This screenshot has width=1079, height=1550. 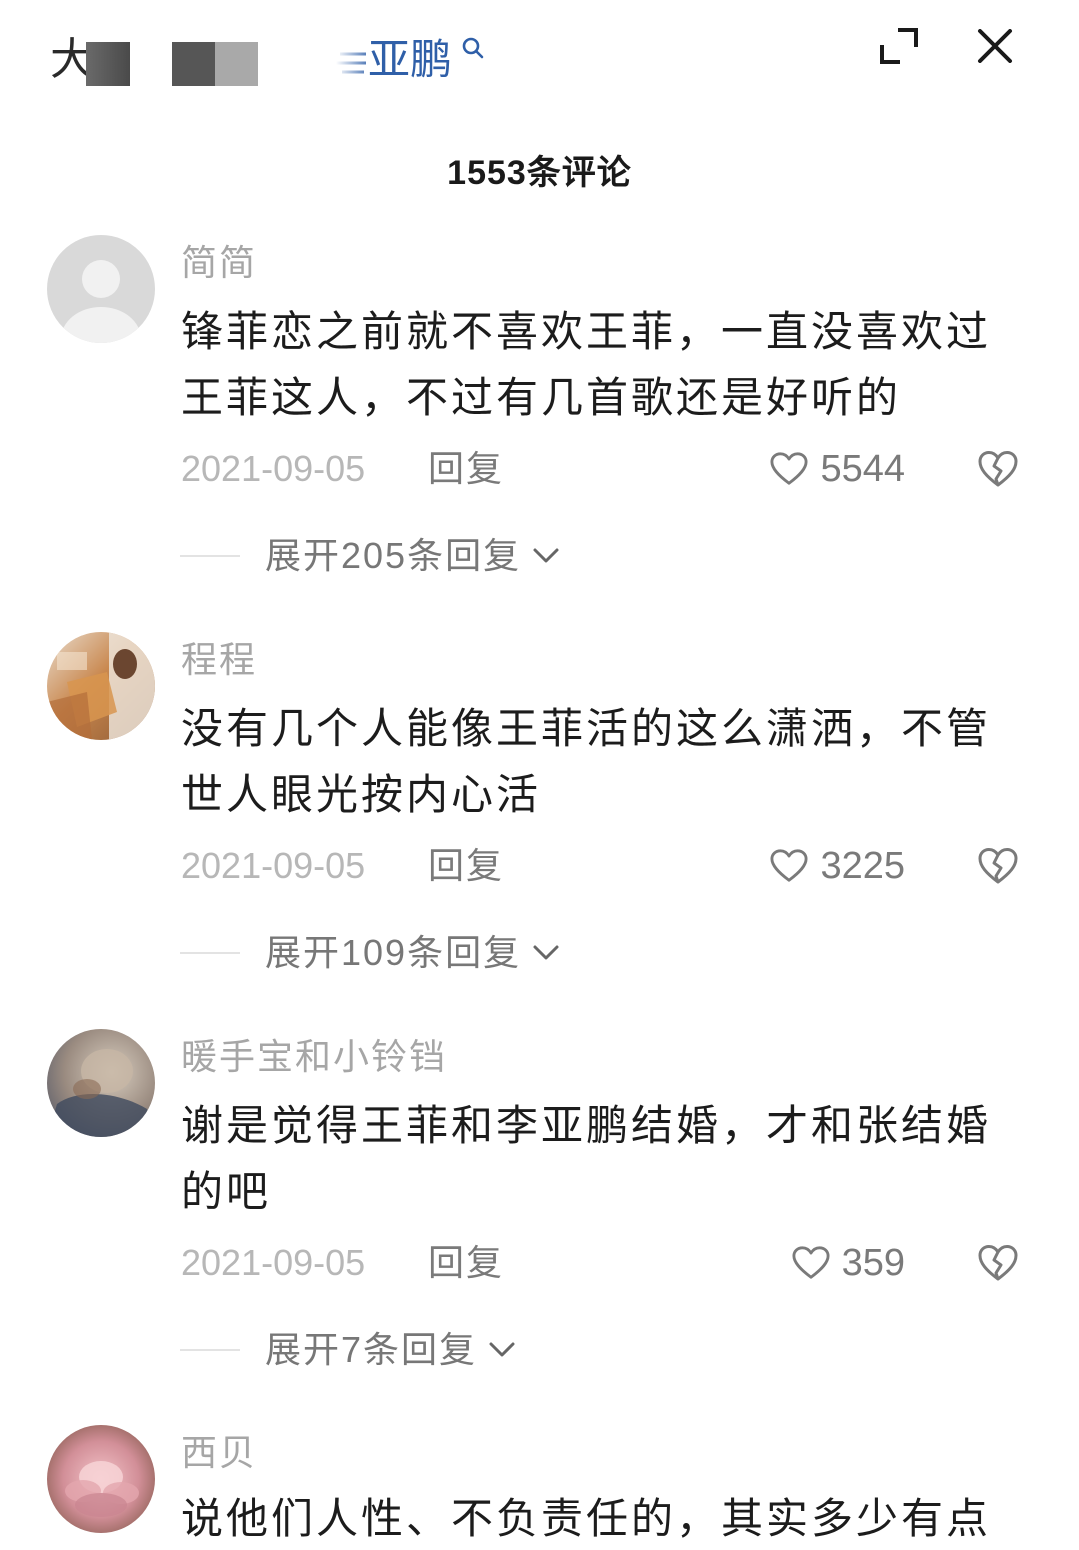 I want to click on faded-glyph, so click(x=351, y=63).